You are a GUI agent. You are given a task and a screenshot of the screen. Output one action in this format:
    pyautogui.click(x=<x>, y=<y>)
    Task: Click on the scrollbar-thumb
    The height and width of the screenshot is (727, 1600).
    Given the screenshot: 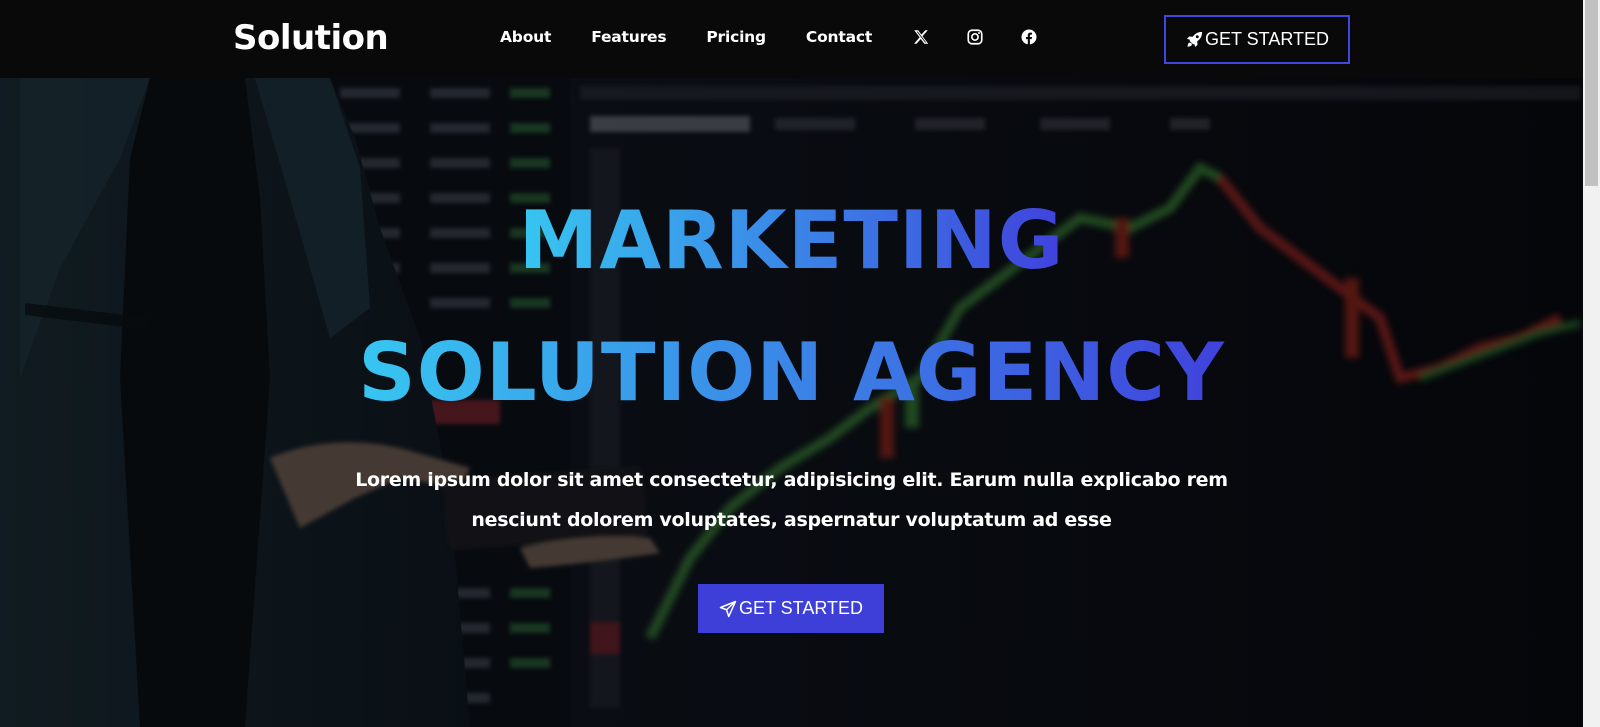 What is the action you would take?
    pyautogui.click(x=1591, y=93)
    